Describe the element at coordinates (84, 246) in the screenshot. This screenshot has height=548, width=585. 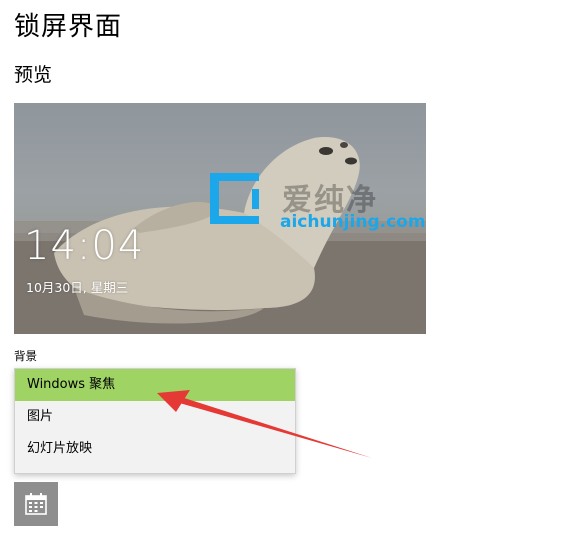
I see `lock-clock: 14:04` at that location.